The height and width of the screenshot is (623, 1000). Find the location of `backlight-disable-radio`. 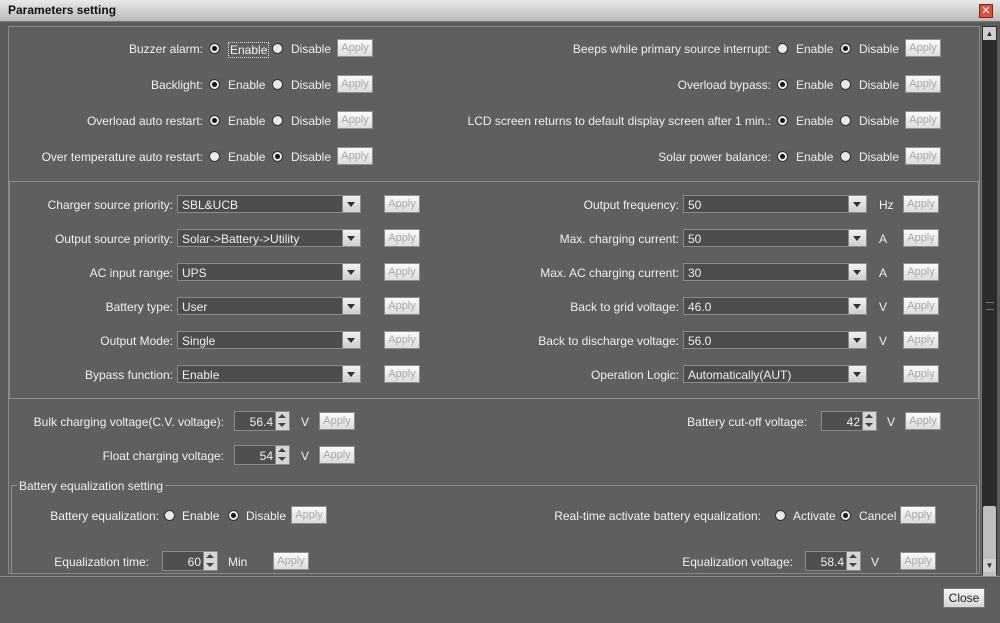

backlight-disable-radio is located at coordinates (277, 84).